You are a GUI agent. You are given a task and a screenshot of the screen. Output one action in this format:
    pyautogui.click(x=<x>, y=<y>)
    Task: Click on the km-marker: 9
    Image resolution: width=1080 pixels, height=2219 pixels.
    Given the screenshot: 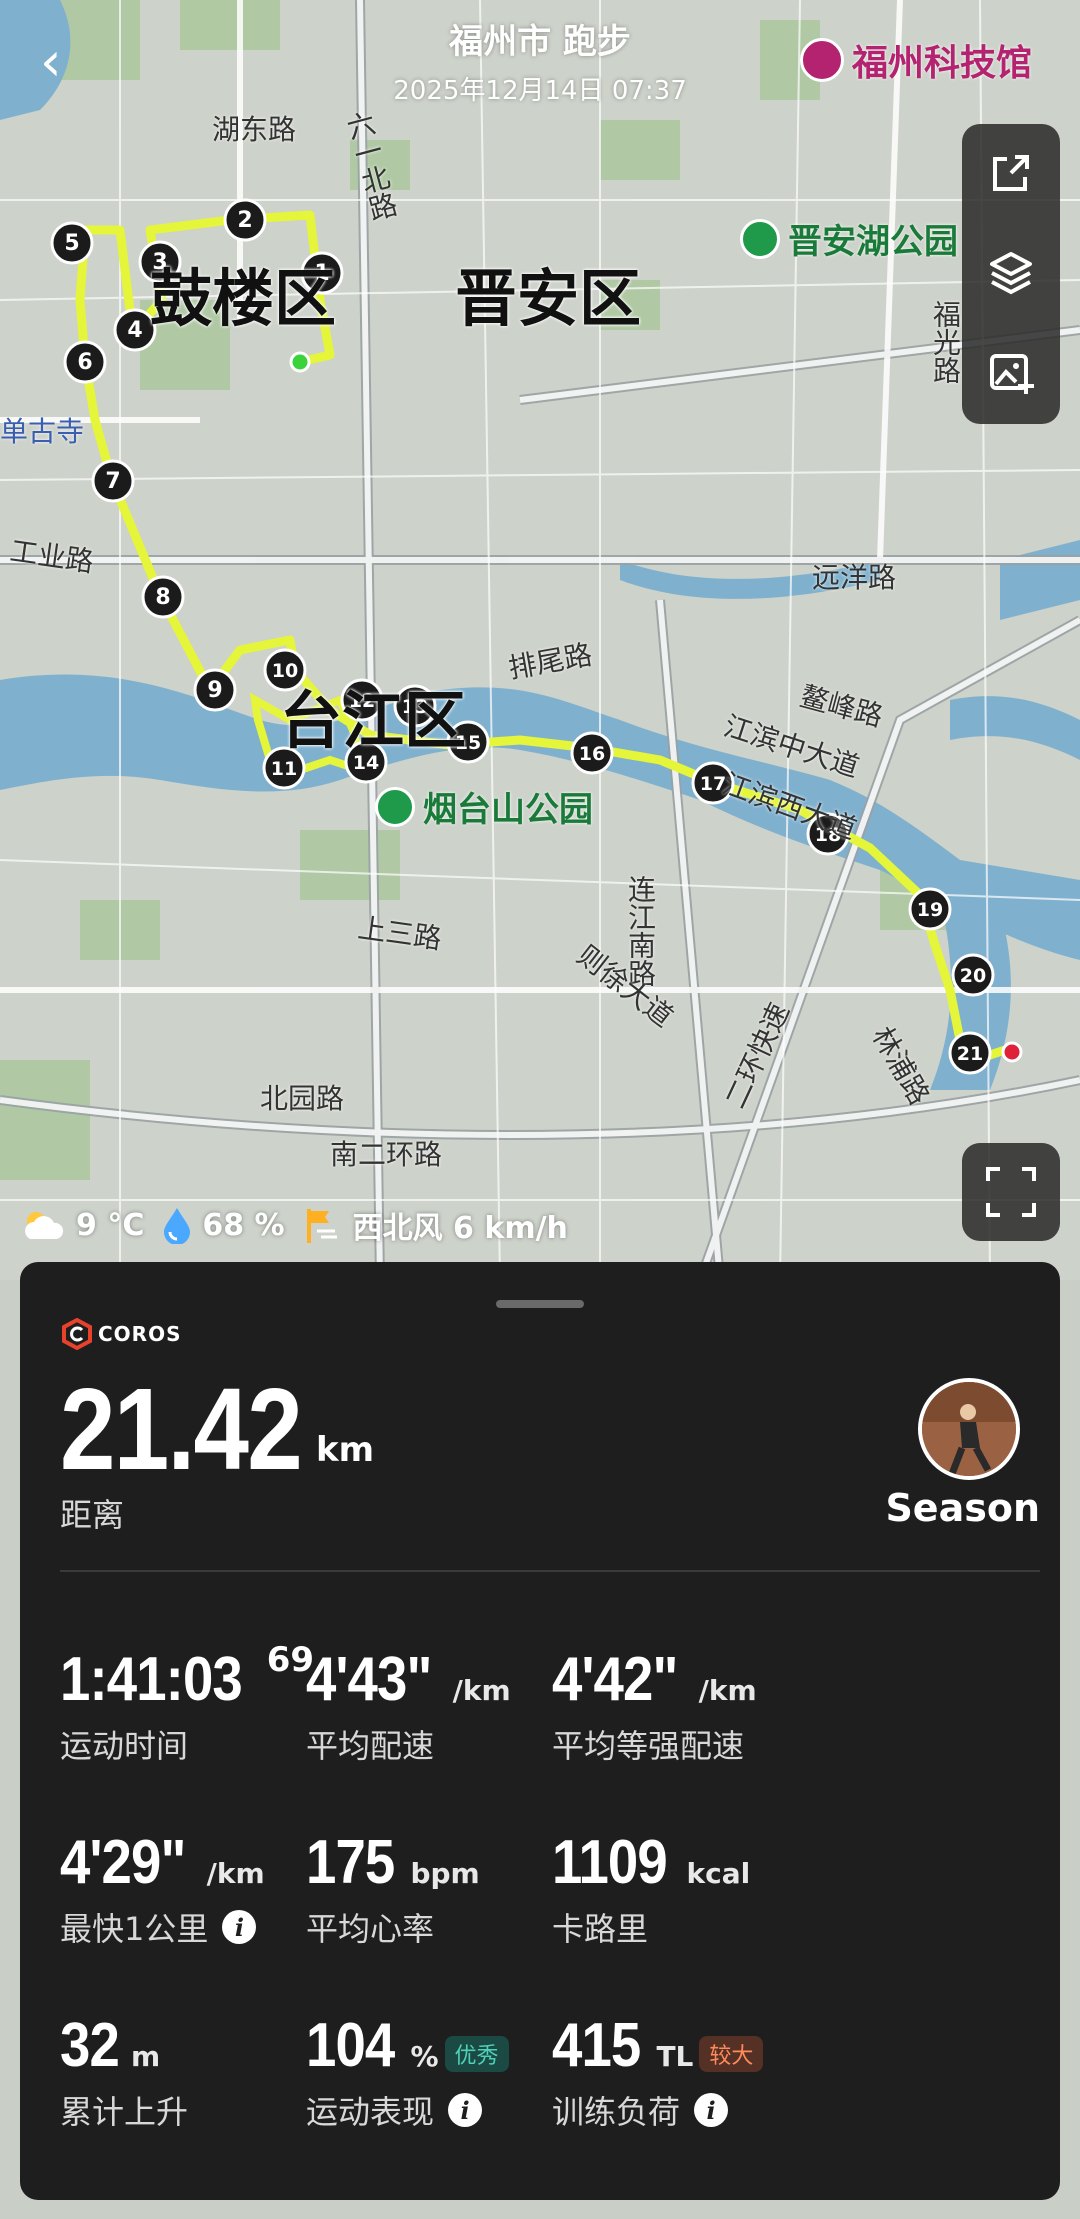 What is the action you would take?
    pyautogui.click(x=215, y=690)
    